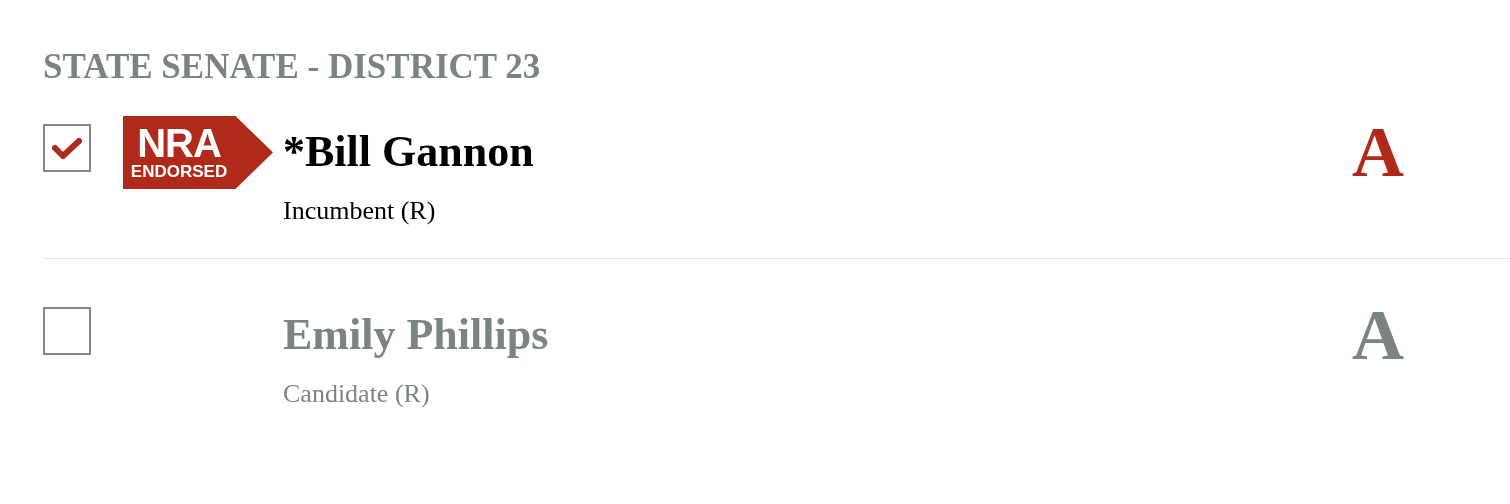 This screenshot has width=1510, height=504. I want to click on checkmark-icon, so click(67, 148).